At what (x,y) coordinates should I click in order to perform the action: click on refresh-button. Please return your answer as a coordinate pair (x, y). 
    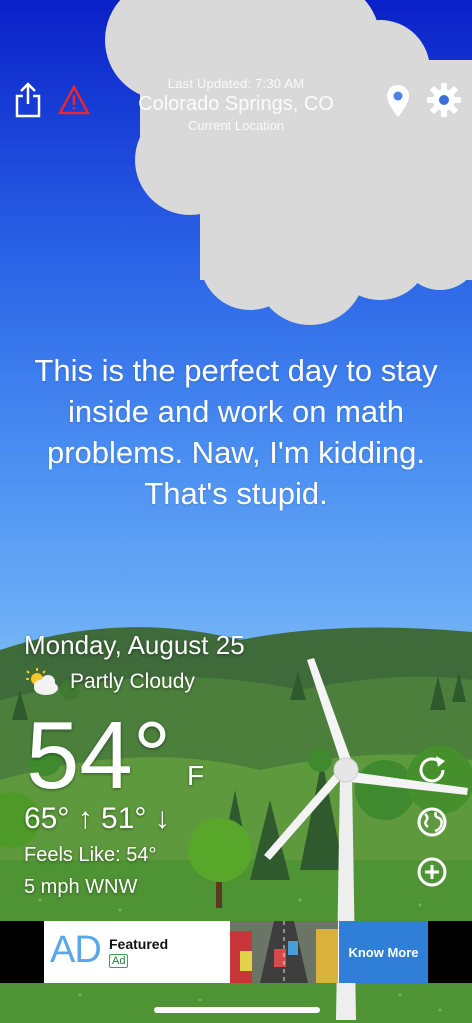
    Looking at the image, I should click on (432, 770).